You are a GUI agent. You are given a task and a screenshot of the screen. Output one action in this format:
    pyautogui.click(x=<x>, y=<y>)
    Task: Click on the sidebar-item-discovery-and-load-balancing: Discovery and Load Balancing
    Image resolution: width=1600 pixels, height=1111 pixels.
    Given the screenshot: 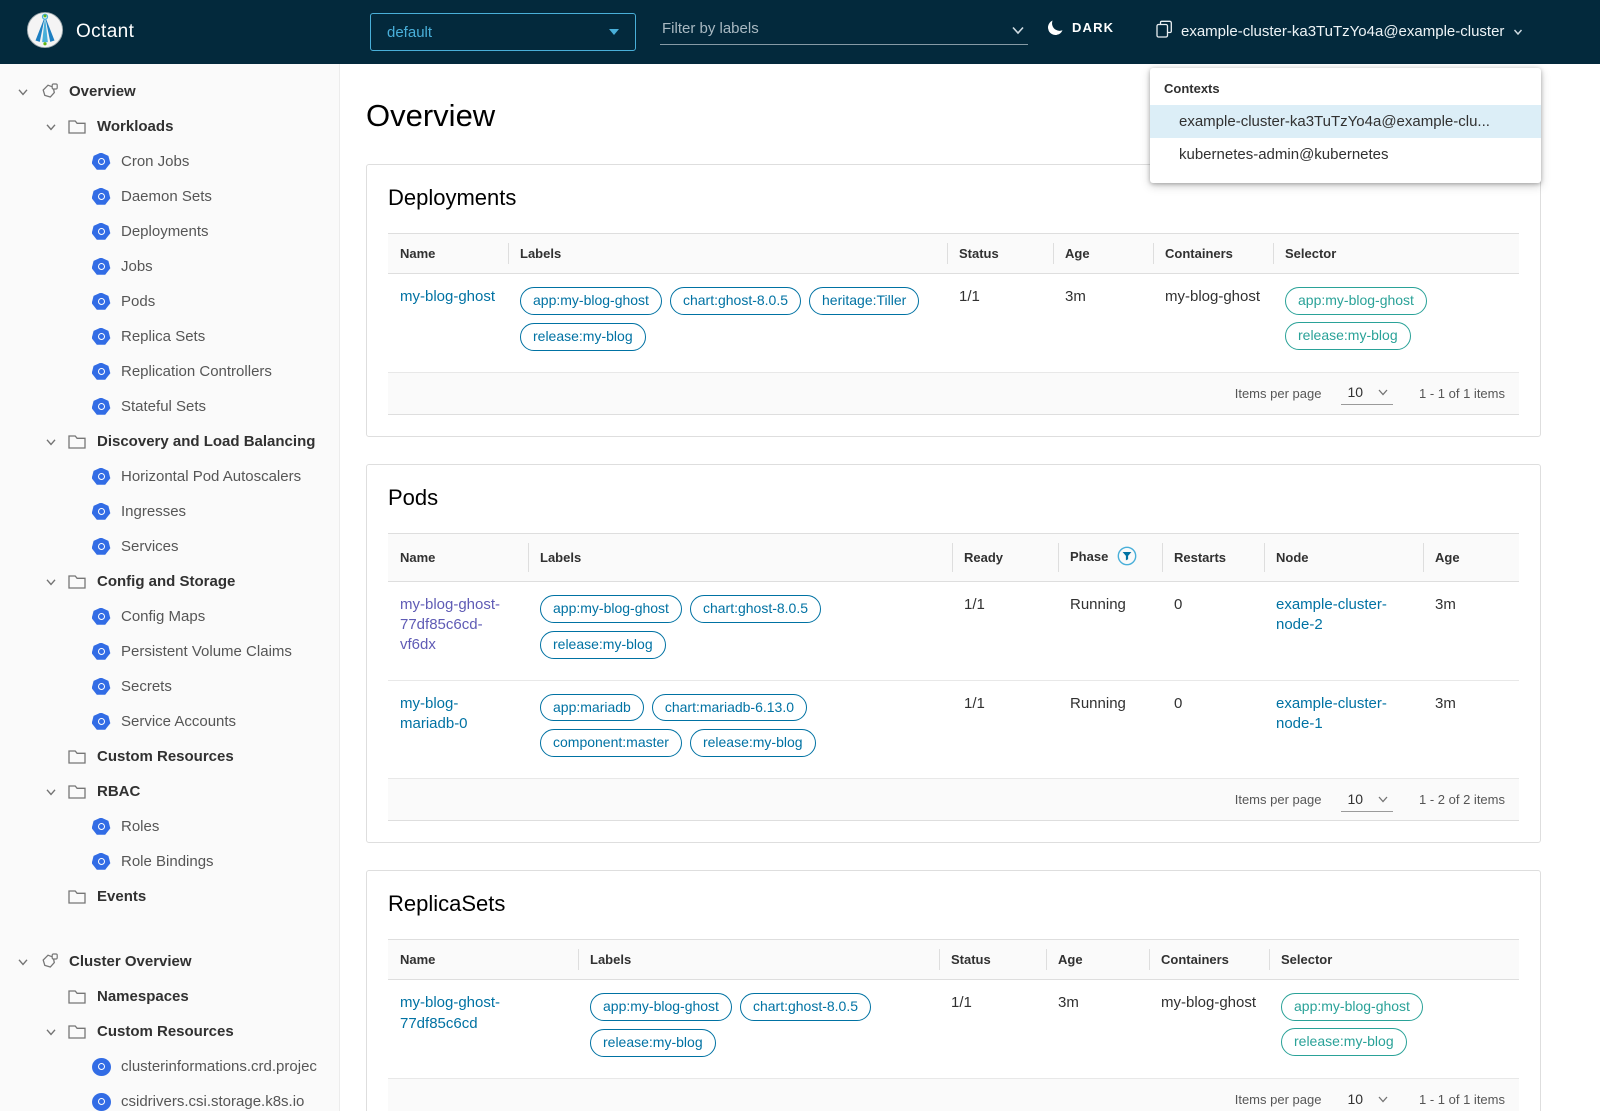 What is the action you would take?
    pyautogui.click(x=169, y=441)
    